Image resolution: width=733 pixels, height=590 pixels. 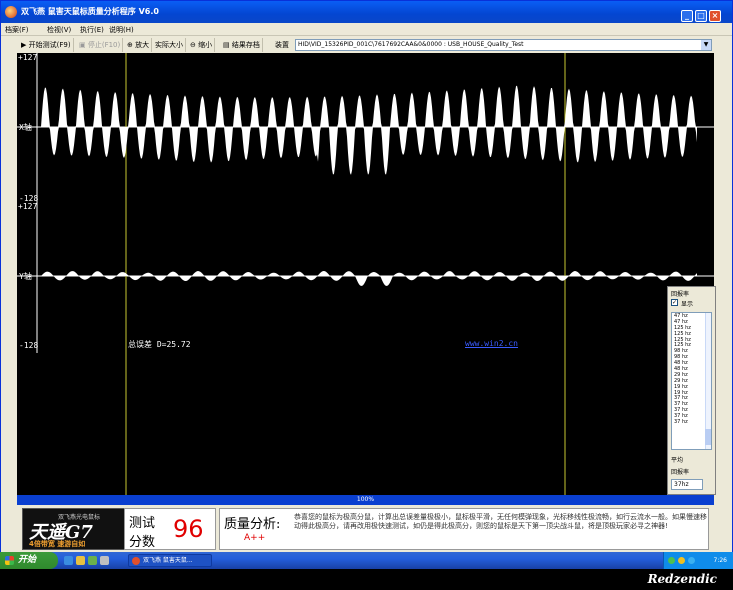 I want to click on x-axis-label: X轴, so click(x=25, y=127).